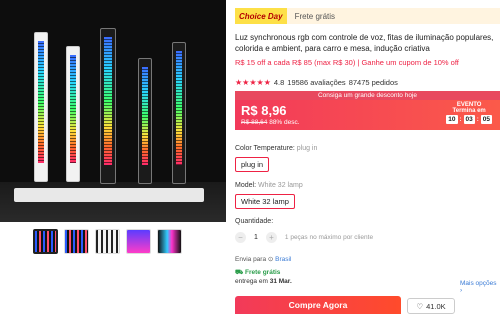  I want to click on rating-row: ★★★★★ 4.8 19586 avaliações 87475 pedidos, so click(316, 82).